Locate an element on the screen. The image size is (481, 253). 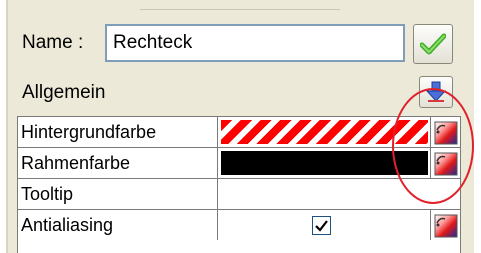
name-label: Name : is located at coordinates (53, 42).